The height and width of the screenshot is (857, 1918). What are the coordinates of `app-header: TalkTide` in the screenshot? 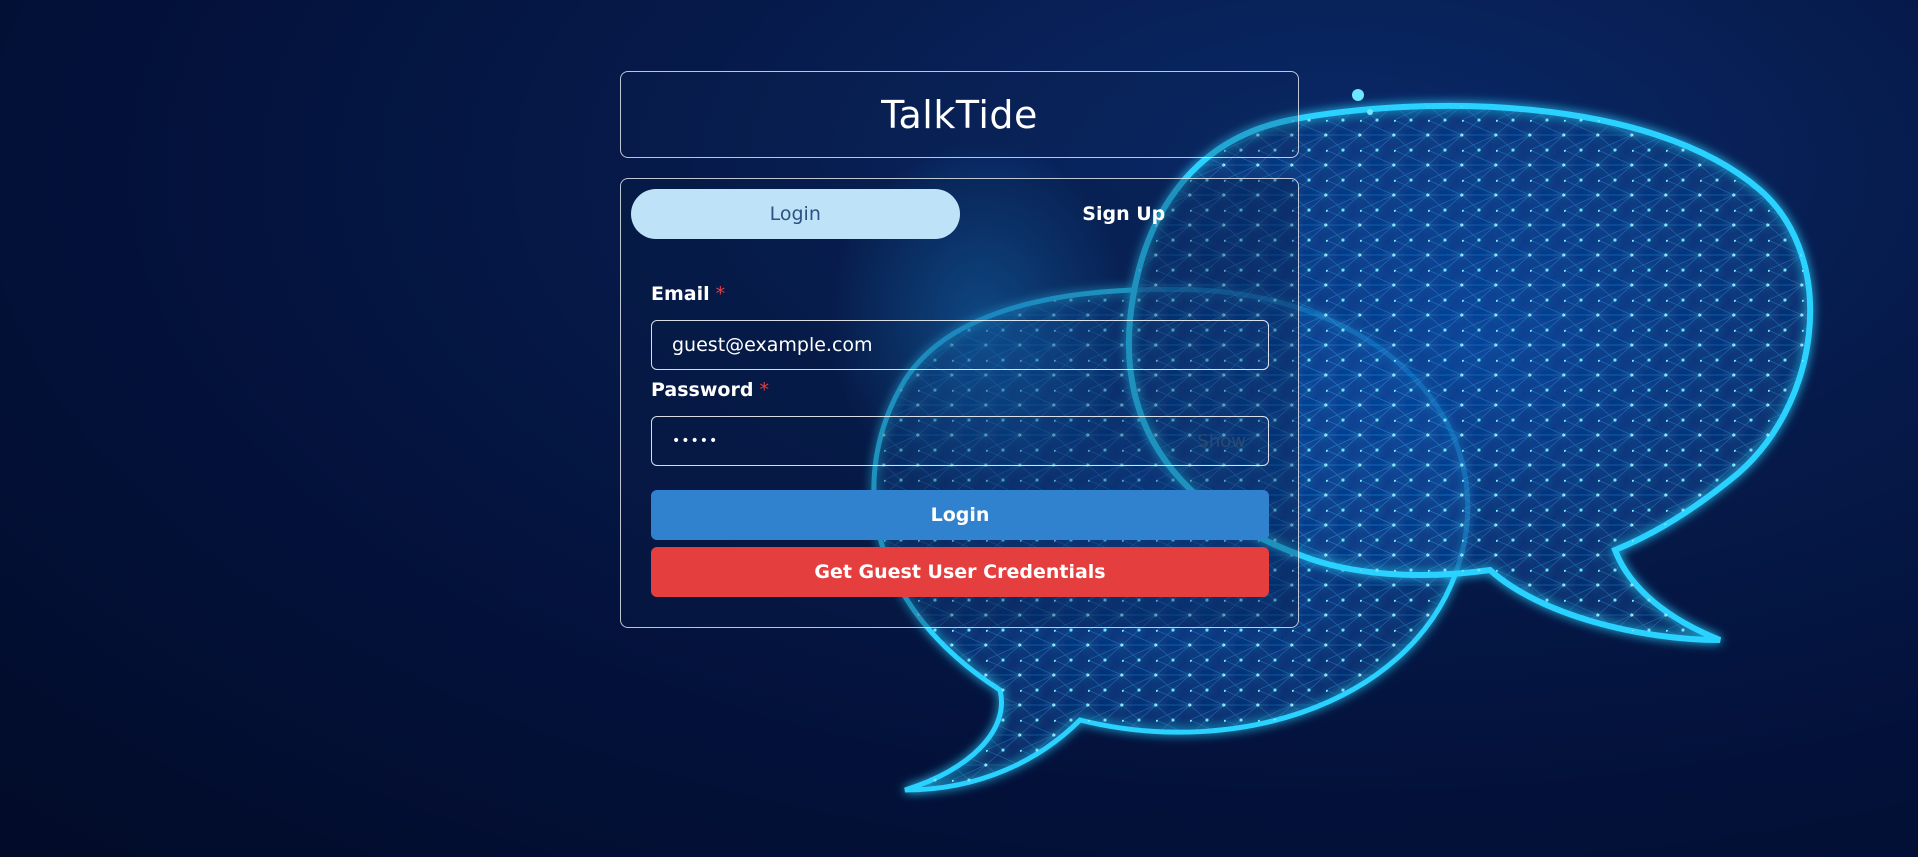 It's located at (959, 114).